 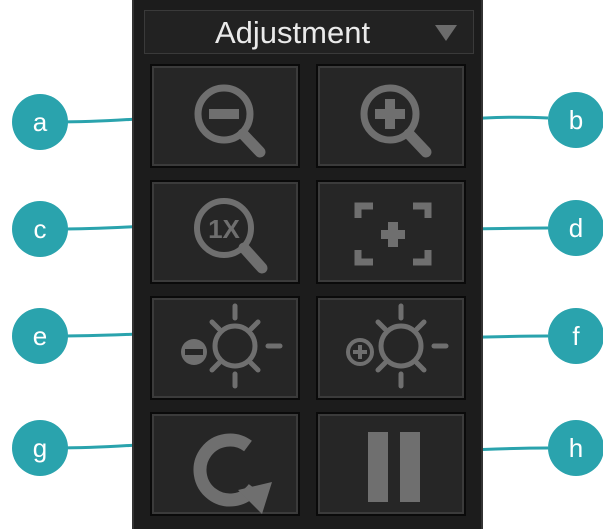 I want to click on pause-icon, so click(x=394, y=467).